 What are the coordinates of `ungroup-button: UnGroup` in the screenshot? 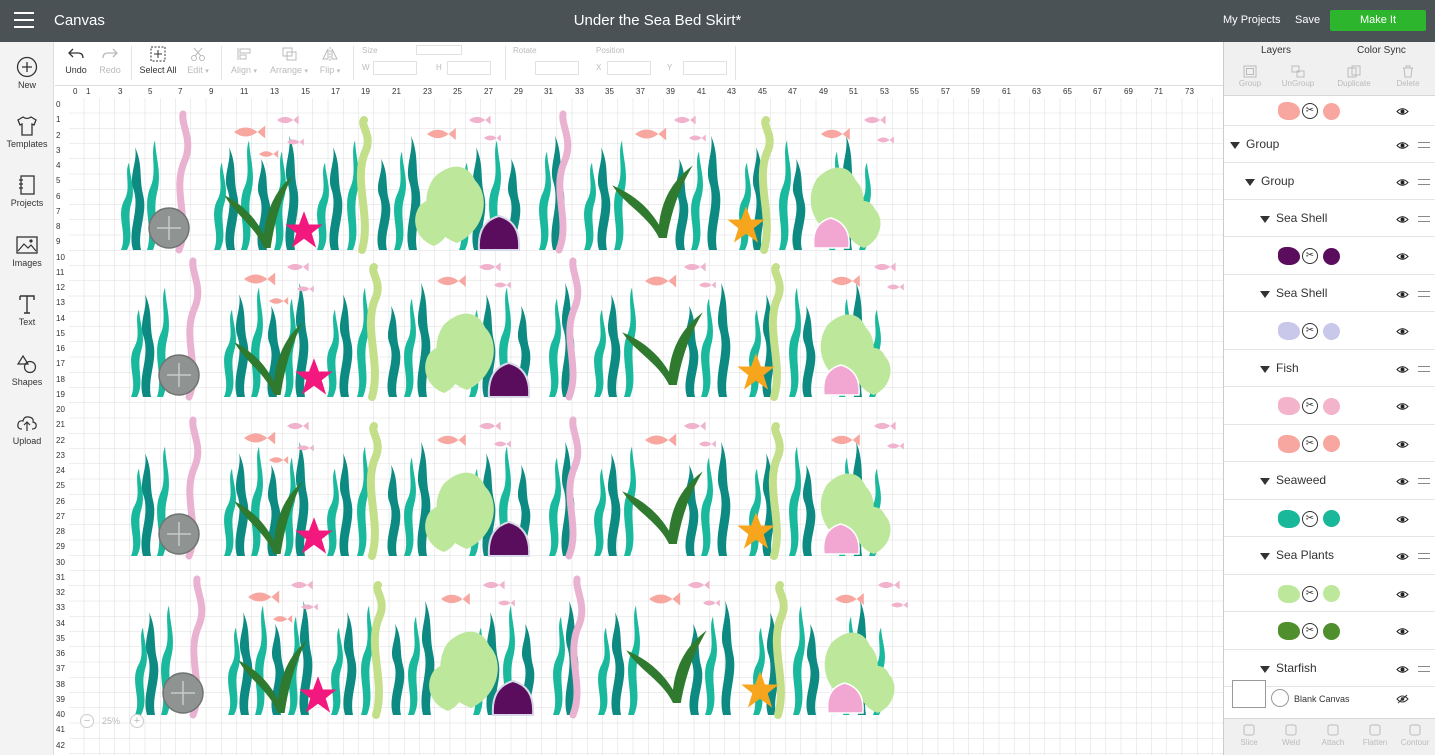 It's located at (1298, 76).